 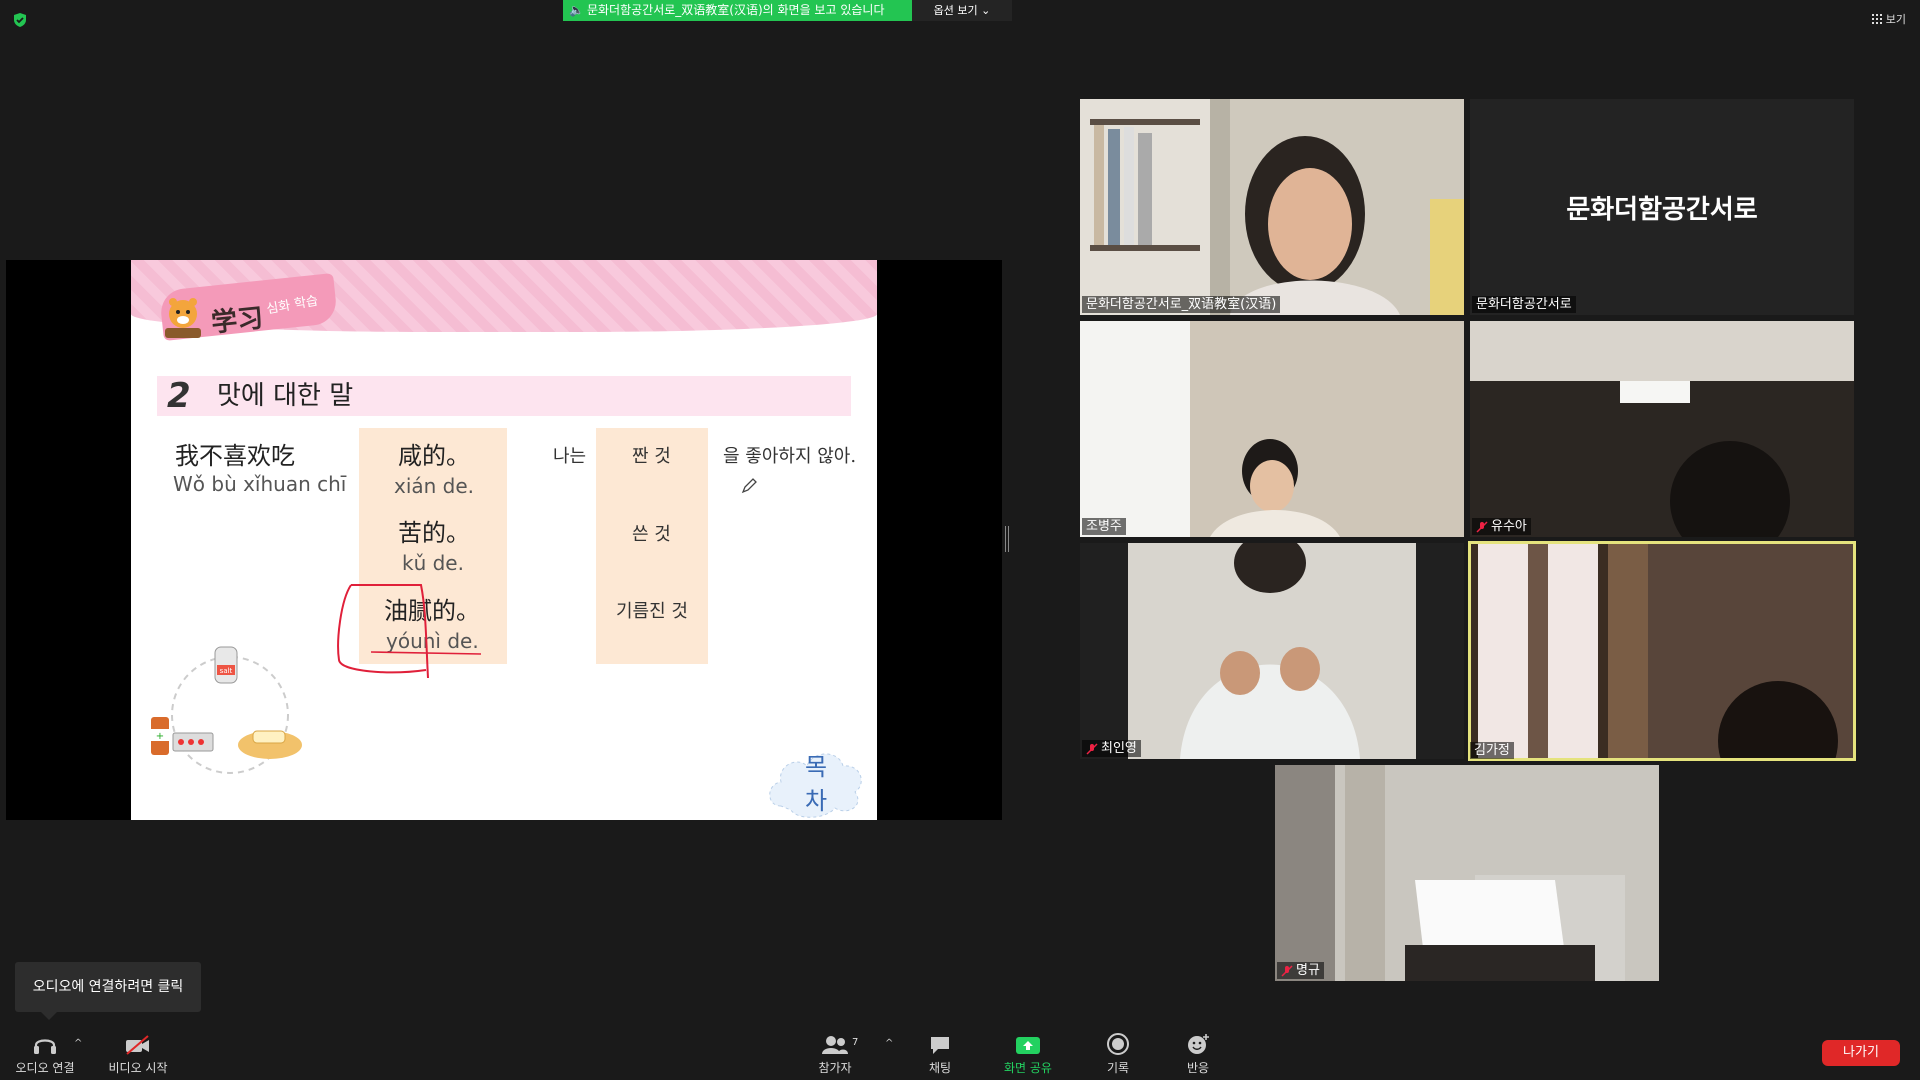 What do you see at coordinates (1119, 748) in the screenshot?
I see `participant-name: 최인영` at bounding box center [1119, 748].